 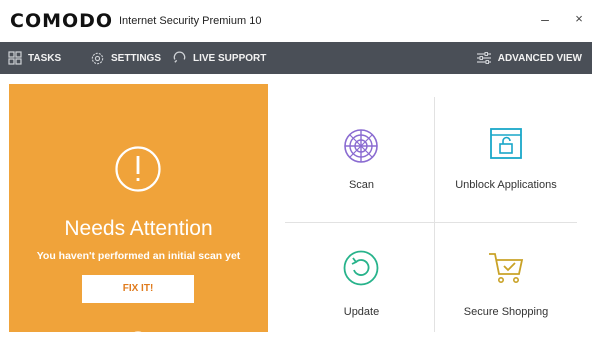 I want to click on settings-label: SETTINGS, so click(x=136, y=58).